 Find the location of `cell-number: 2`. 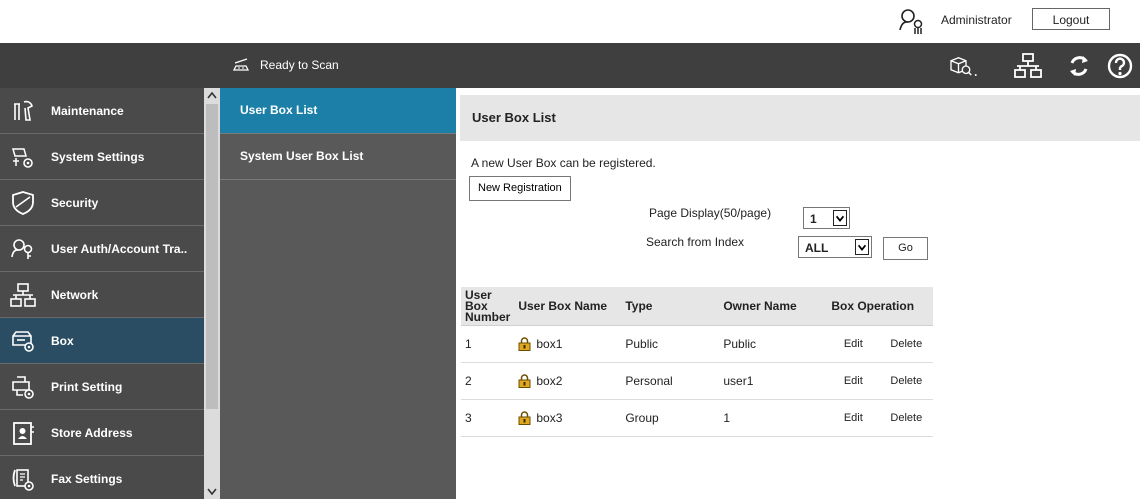

cell-number: 2 is located at coordinates (488, 381).